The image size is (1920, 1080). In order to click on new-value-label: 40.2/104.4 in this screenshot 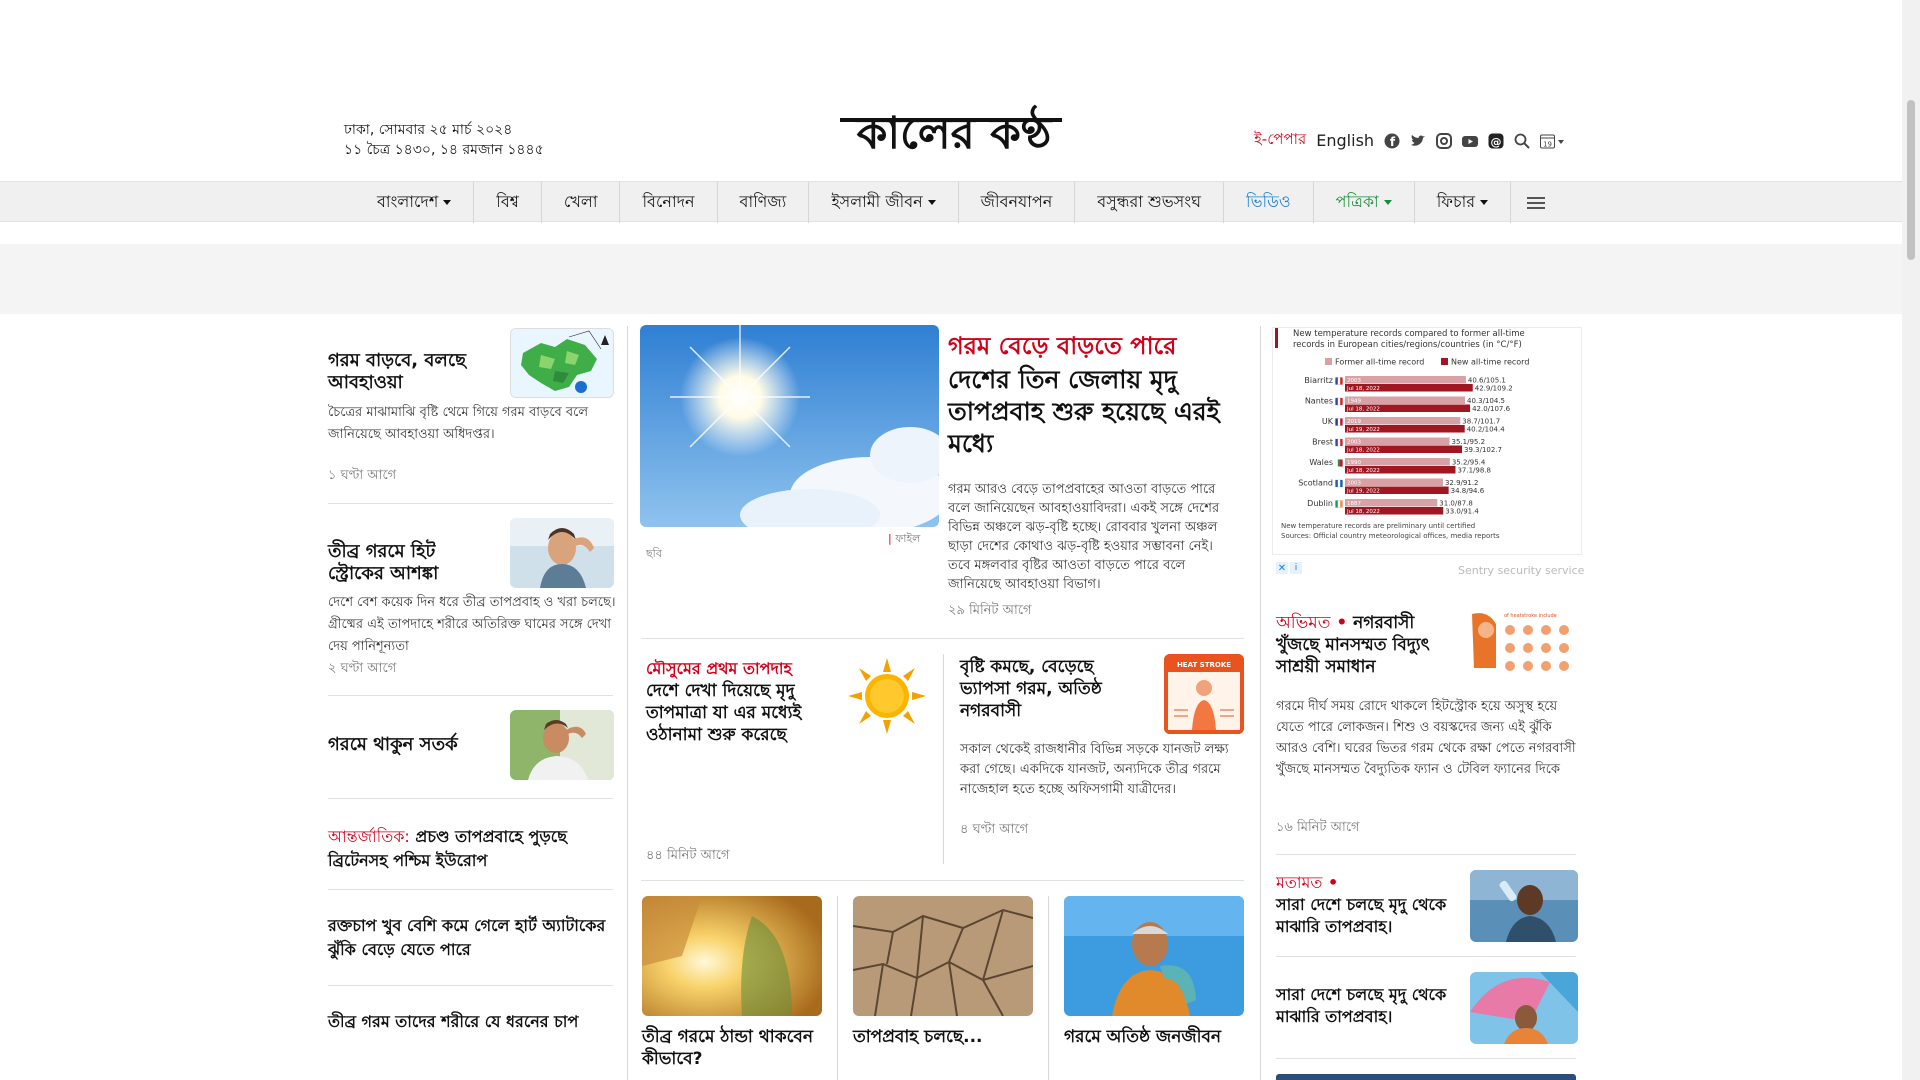, I will do `click(1486, 430)`.